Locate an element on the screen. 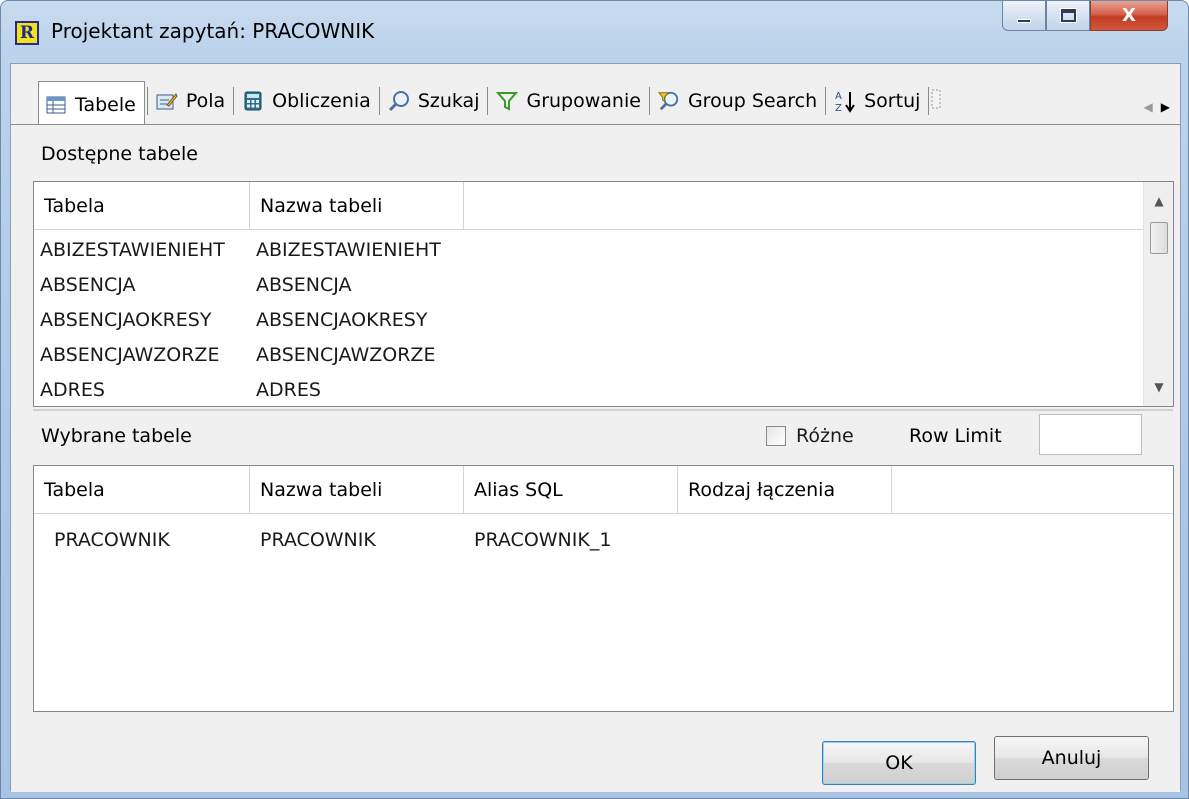 Image resolution: width=1189 pixels, height=799 pixels. close-button: X is located at coordinates (1129, 16).